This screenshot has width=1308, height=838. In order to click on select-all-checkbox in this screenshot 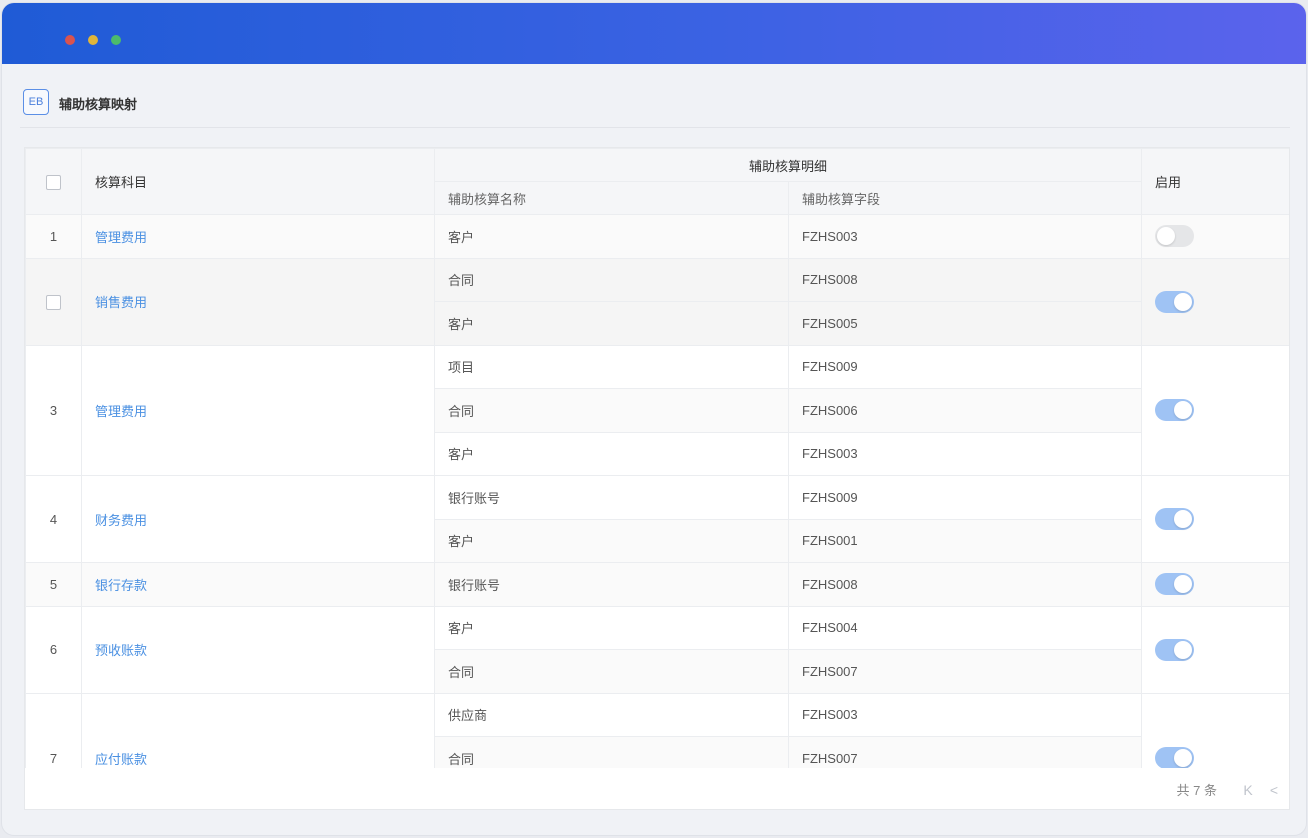, I will do `click(53, 182)`.